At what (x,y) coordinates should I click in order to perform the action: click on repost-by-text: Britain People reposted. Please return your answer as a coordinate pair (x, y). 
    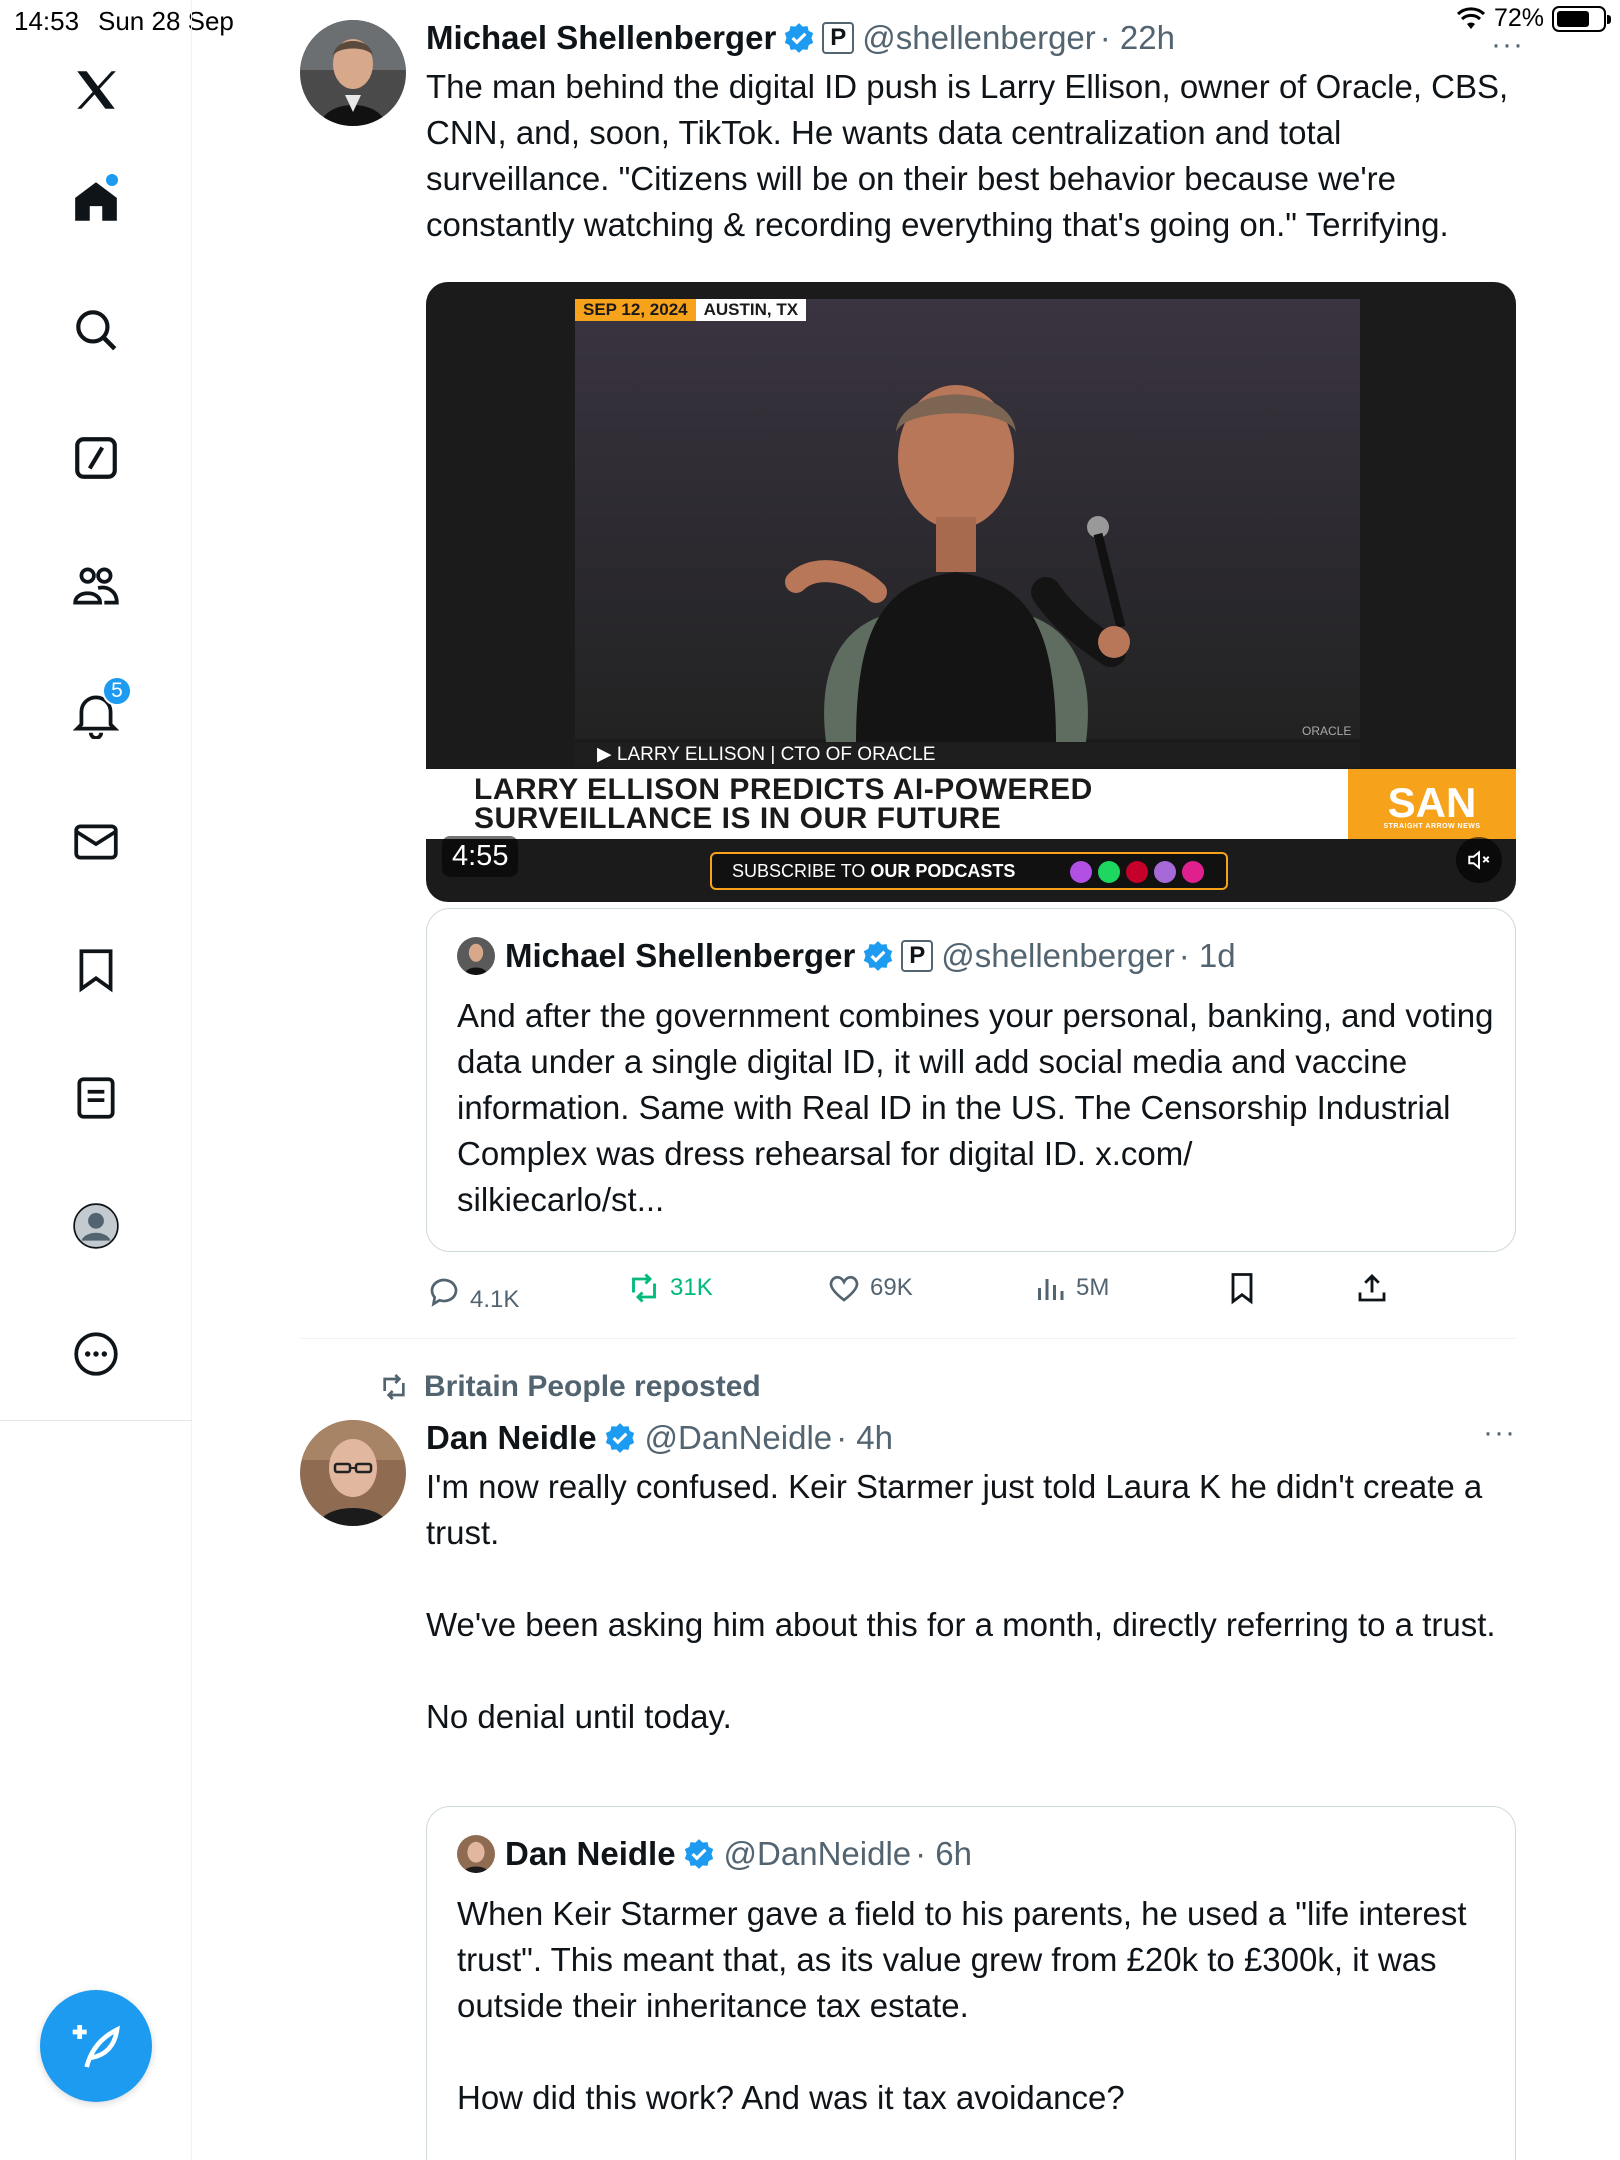
    Looking at the image, I should click on (592, 1386).